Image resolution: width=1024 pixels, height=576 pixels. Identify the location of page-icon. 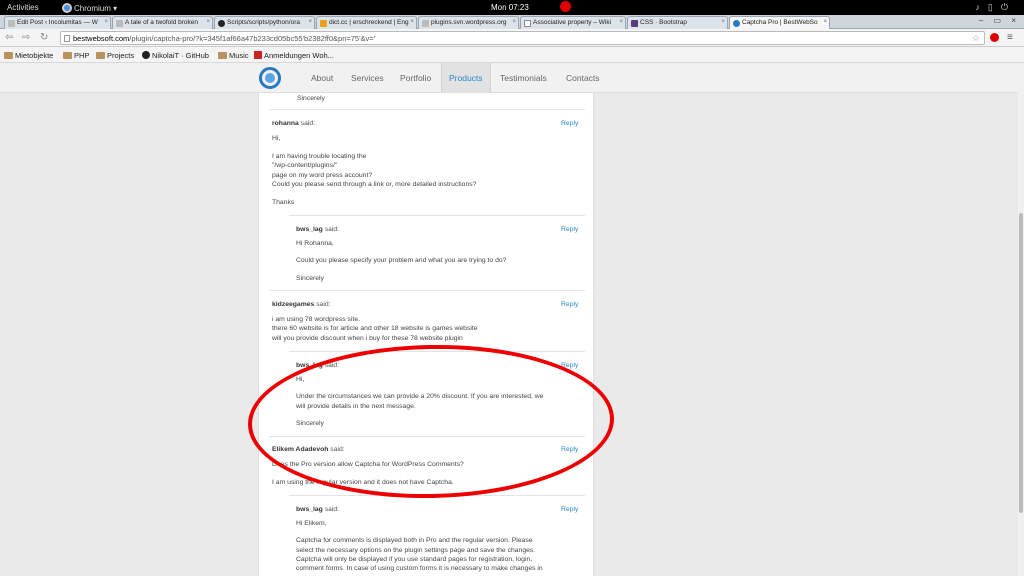
(67, 38).